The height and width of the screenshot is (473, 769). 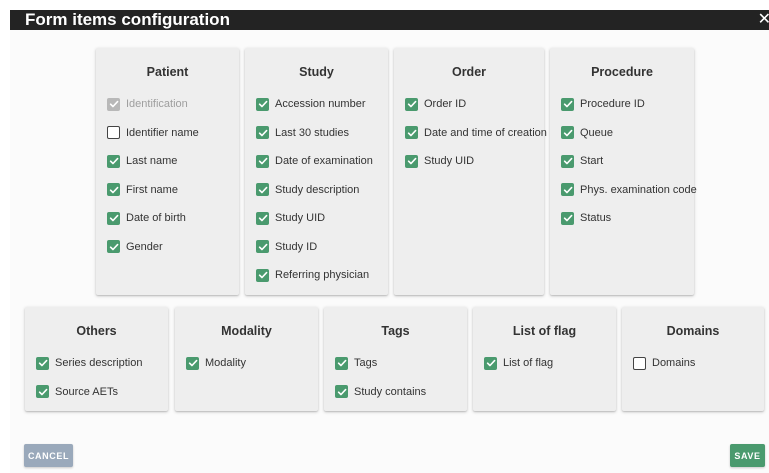 I want to click on checkbox-item: Status, so click(x=586, y=218).